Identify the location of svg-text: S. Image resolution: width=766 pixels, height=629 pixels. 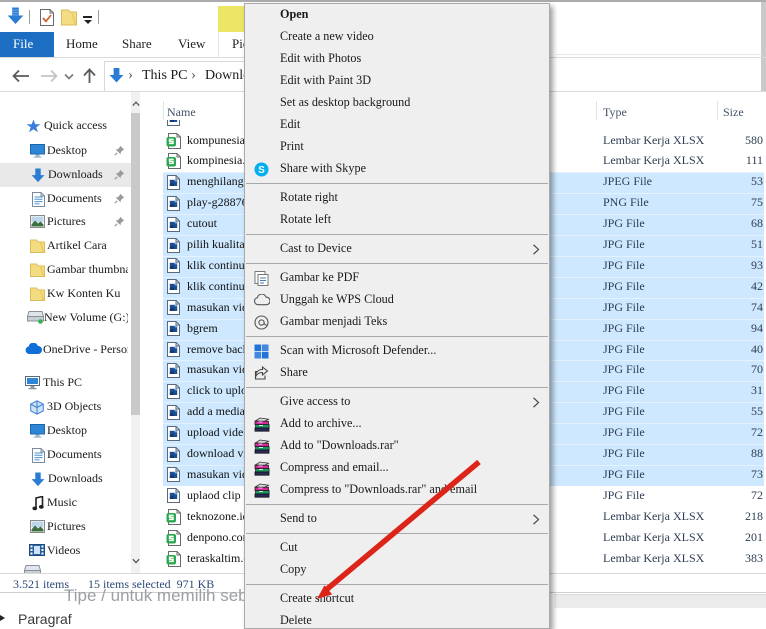
(261, 170).